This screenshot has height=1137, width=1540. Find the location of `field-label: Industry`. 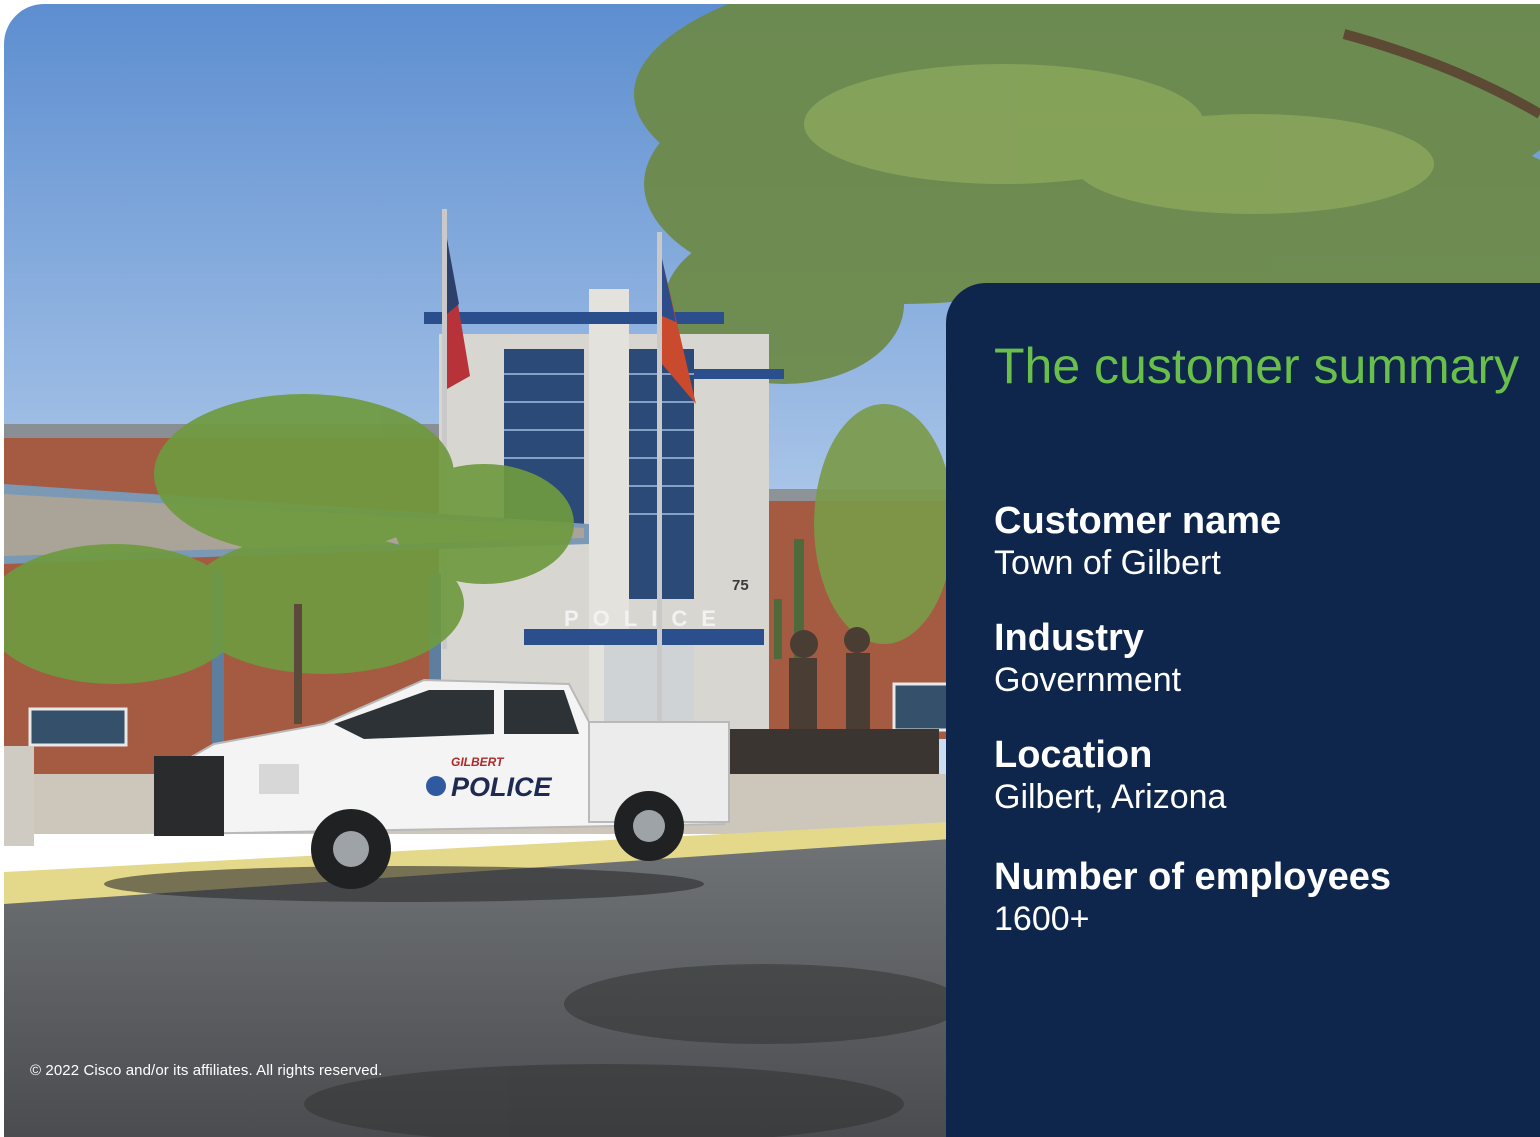

field-label: Industry is located at coordinates (1069, 638).